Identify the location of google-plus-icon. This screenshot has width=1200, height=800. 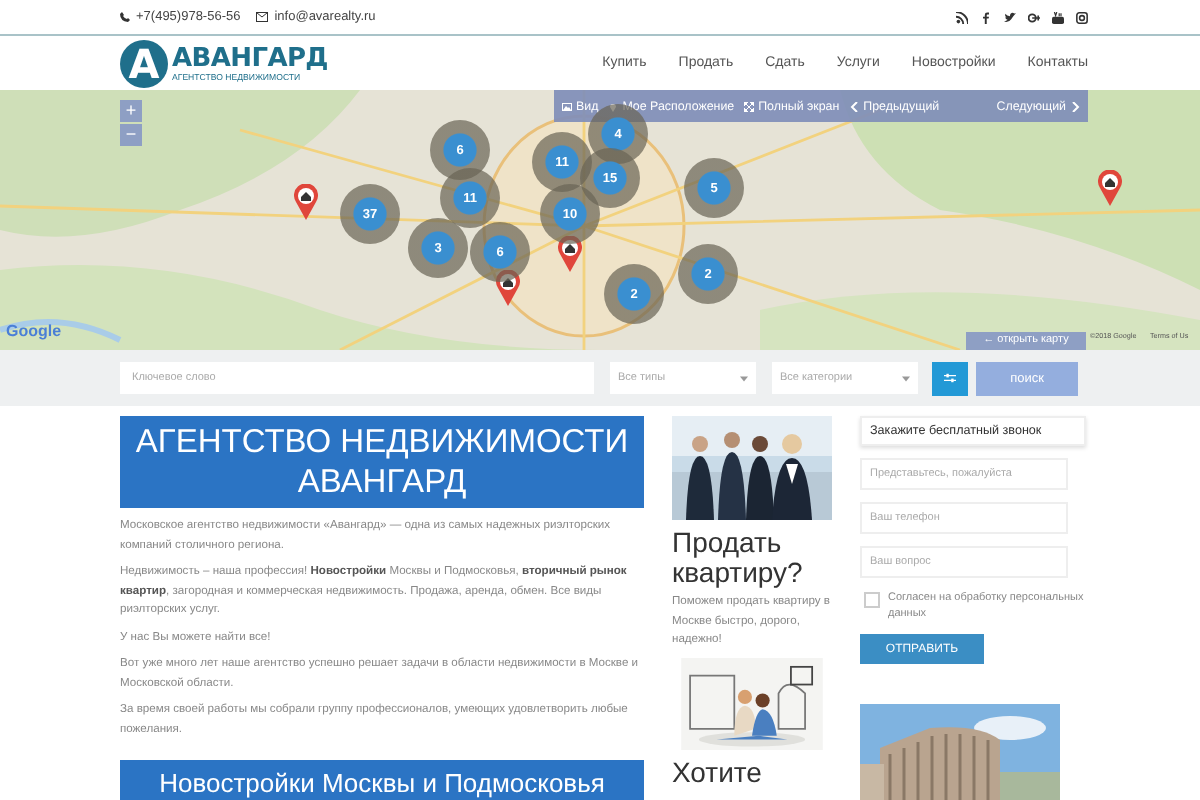
(1034, 17).